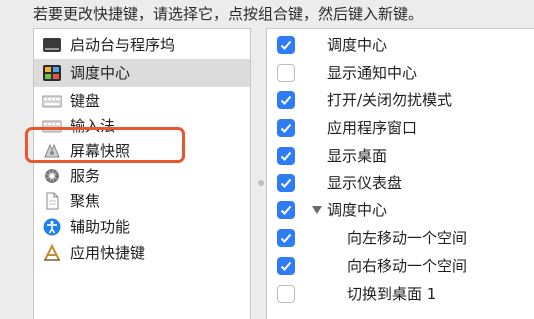 The height and width of the screenshot is (319, 534). I want to click on shortcut-row: 向右移动一个空间, so click(400, 266).